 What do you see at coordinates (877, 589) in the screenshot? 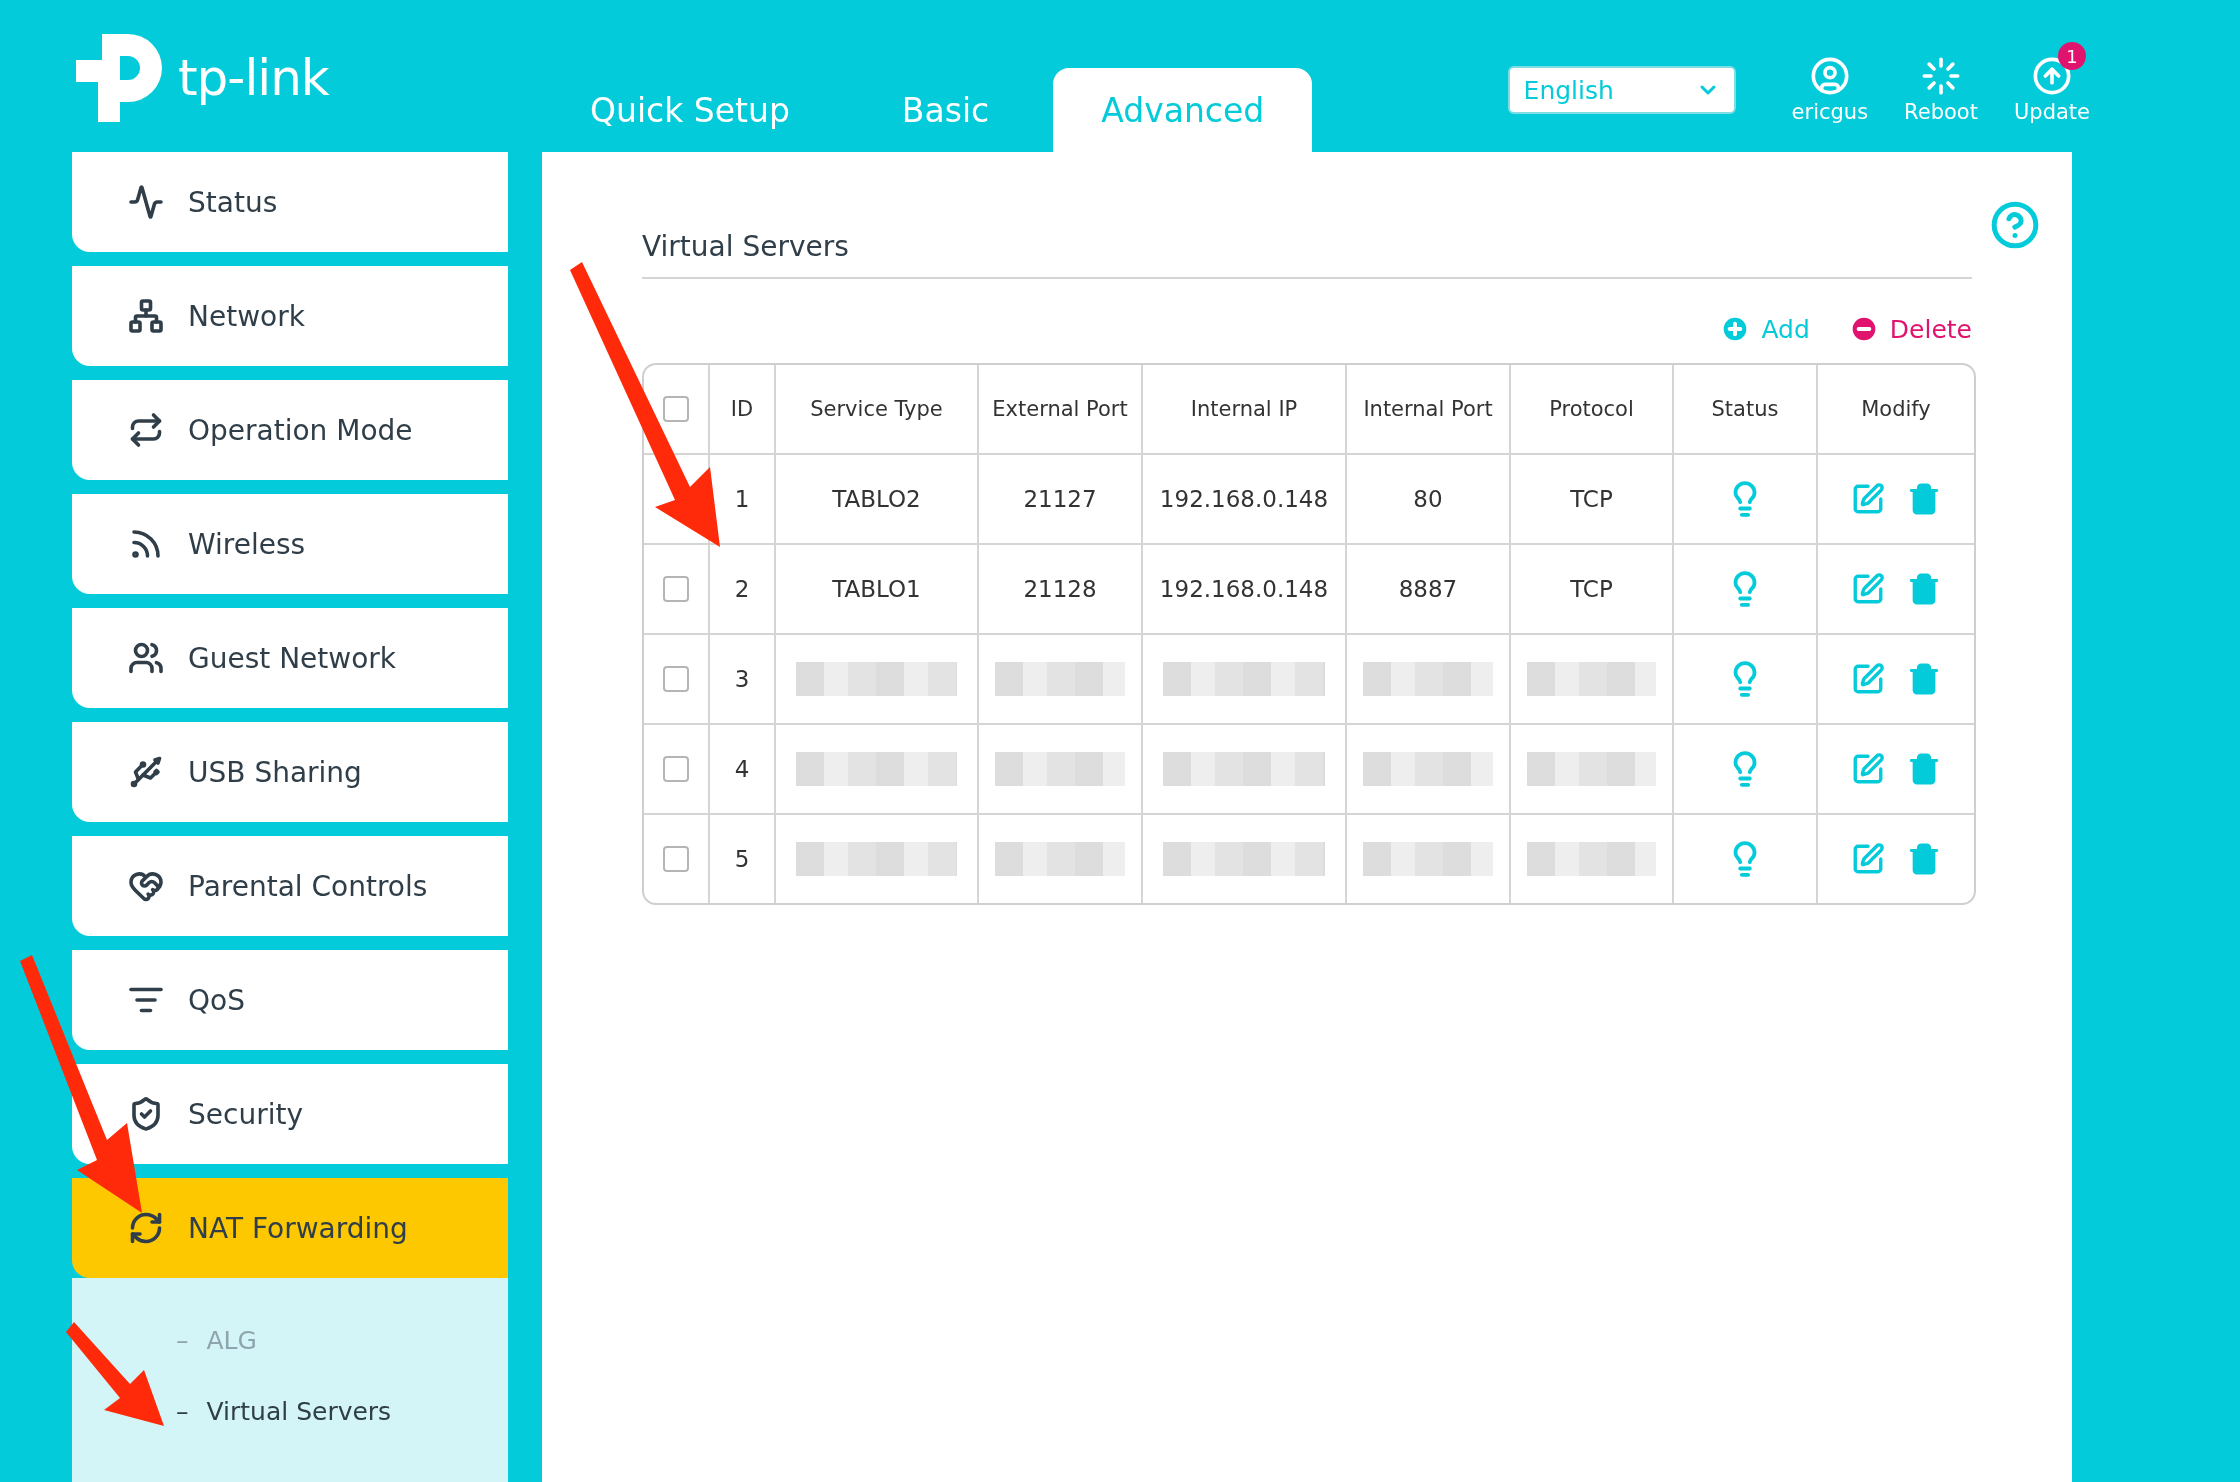
I see `table-cell: TABLO1` at bounding box center [877, 589].